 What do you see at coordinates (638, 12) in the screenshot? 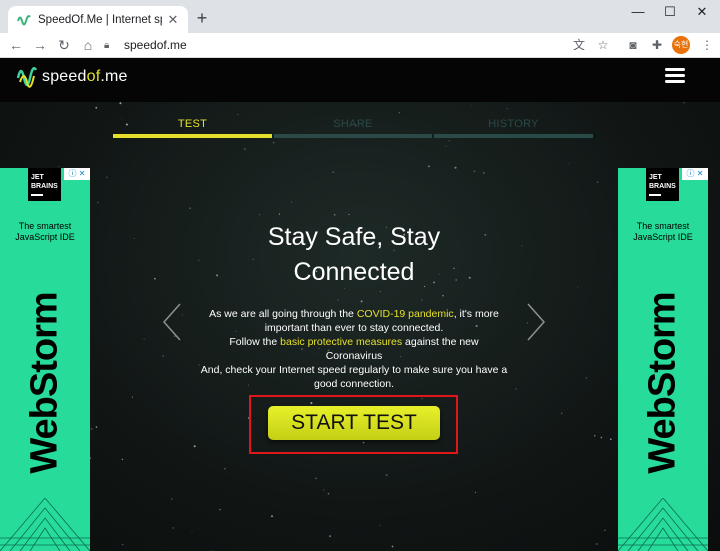
I see `minimize-button: —` at bounding box center [638, 12].